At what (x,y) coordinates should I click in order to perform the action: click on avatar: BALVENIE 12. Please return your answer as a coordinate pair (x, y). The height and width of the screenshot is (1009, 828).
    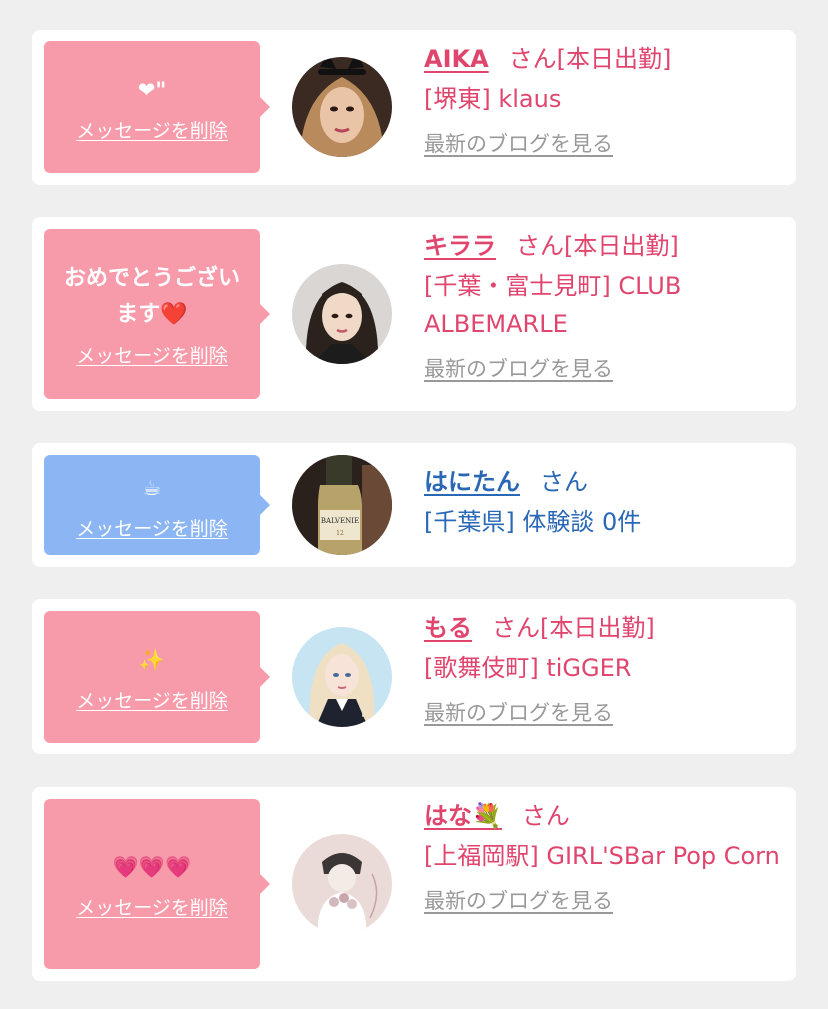
    Looking at the image, I should click on (342, 505).